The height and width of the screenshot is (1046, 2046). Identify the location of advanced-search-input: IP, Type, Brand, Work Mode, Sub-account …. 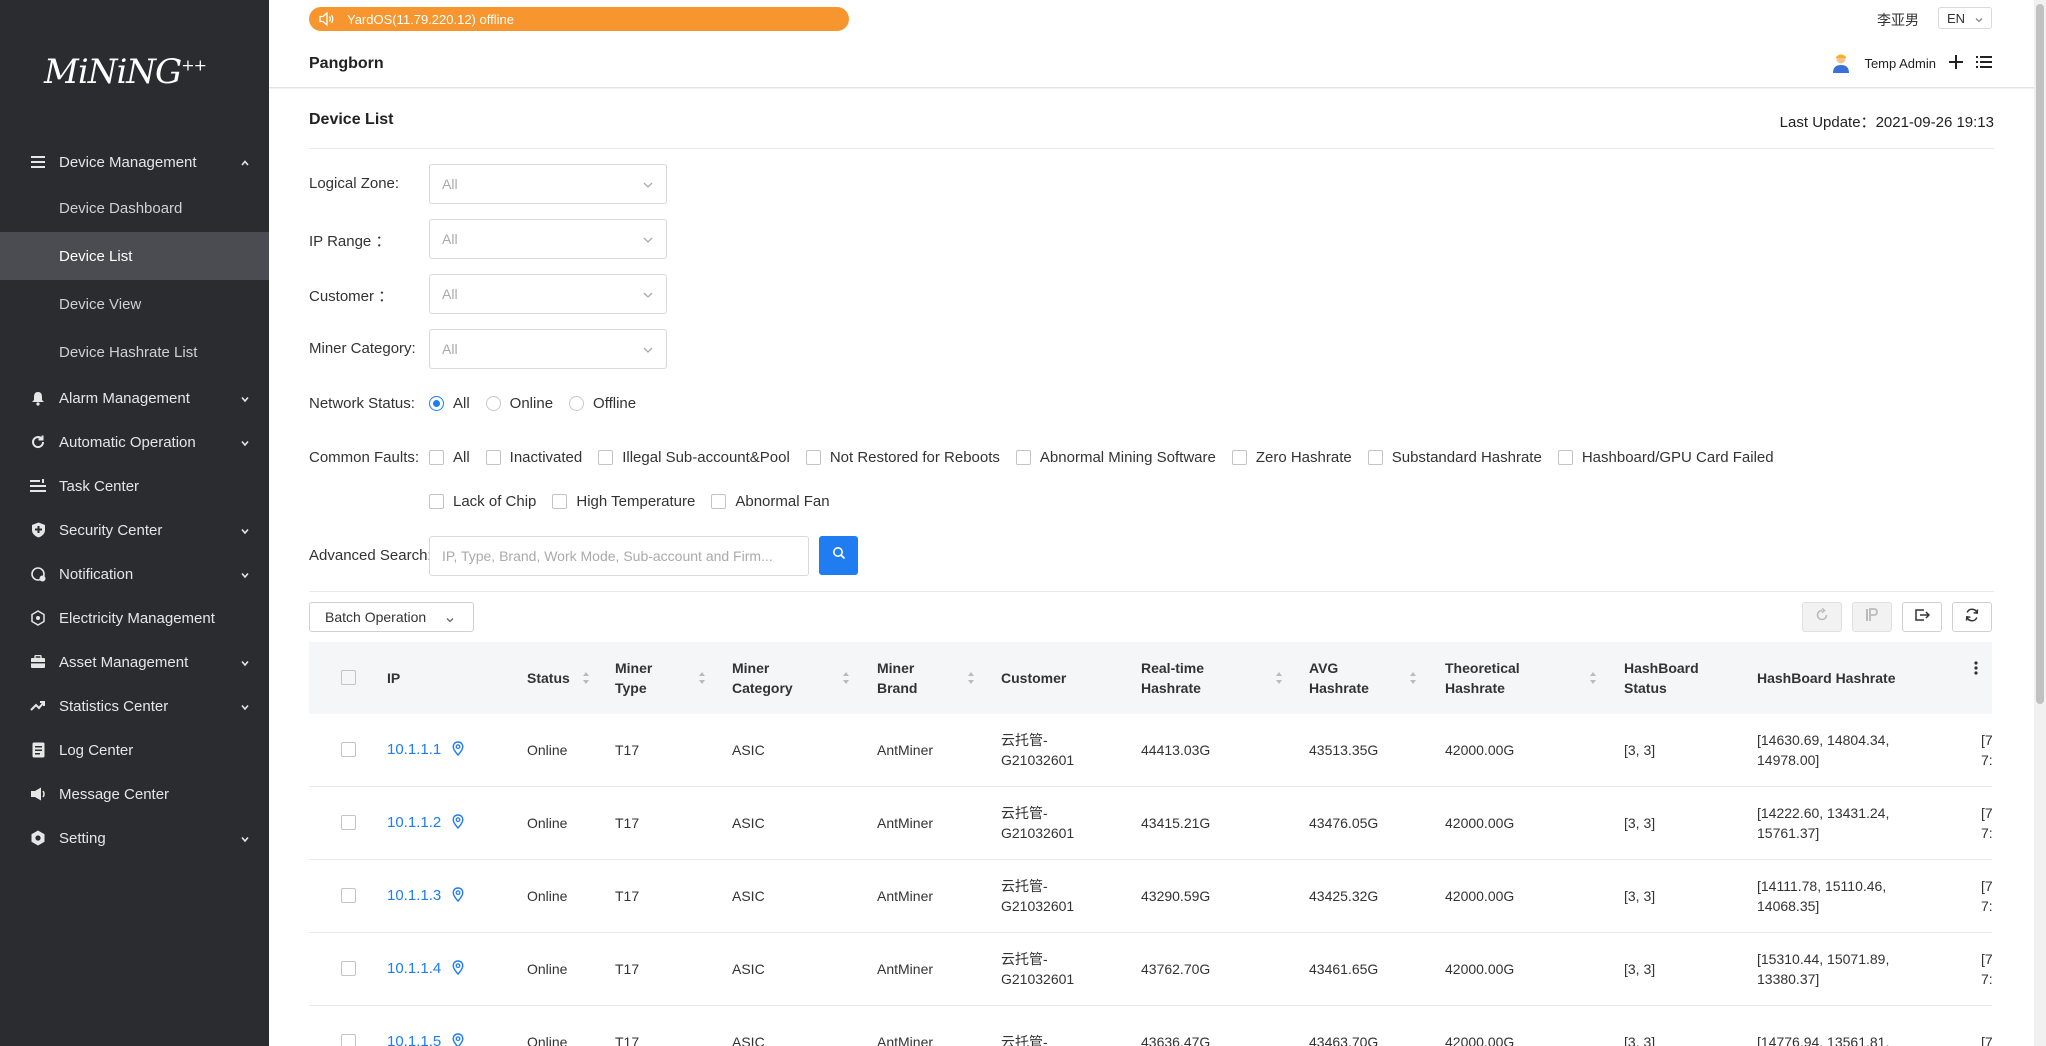
(619, 556).